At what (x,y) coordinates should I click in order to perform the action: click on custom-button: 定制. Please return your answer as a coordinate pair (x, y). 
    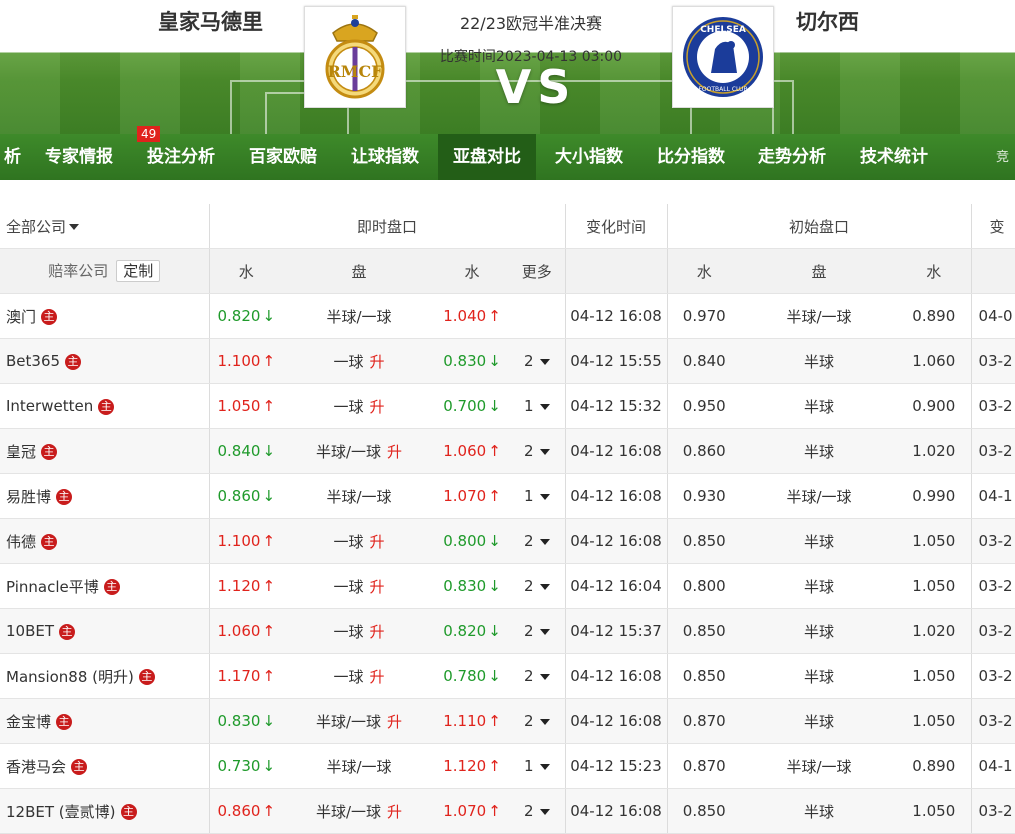
    Looking at the image, I should click on (138, 271).